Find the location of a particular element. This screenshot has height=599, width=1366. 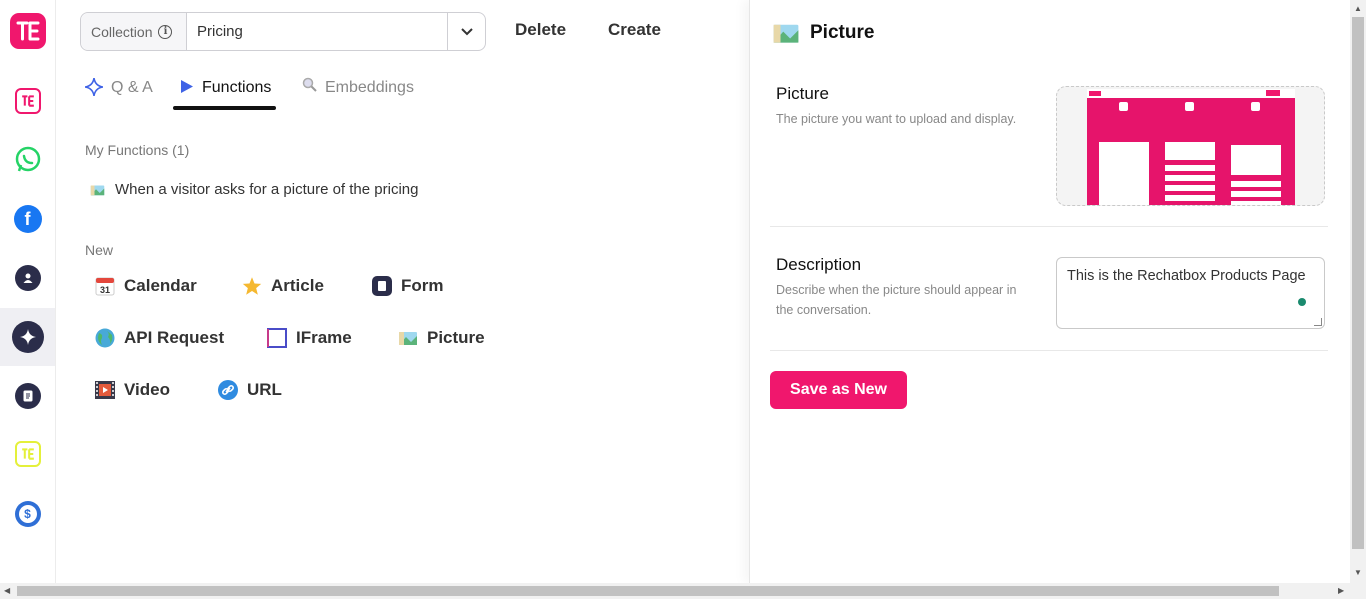

sidebar-item-billing: $ is located at coordinates (27, 514).